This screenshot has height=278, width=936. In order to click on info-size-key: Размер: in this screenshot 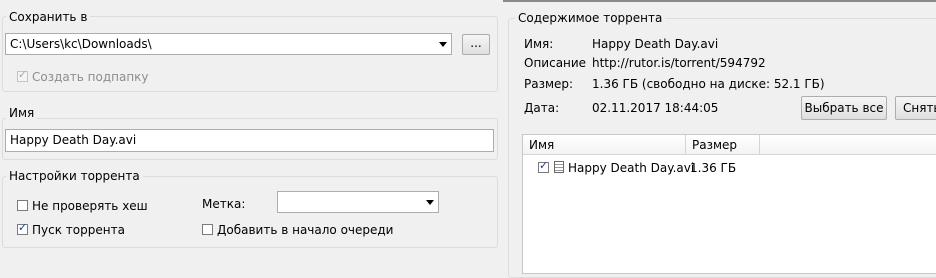, I will do `click(549, 84)`.